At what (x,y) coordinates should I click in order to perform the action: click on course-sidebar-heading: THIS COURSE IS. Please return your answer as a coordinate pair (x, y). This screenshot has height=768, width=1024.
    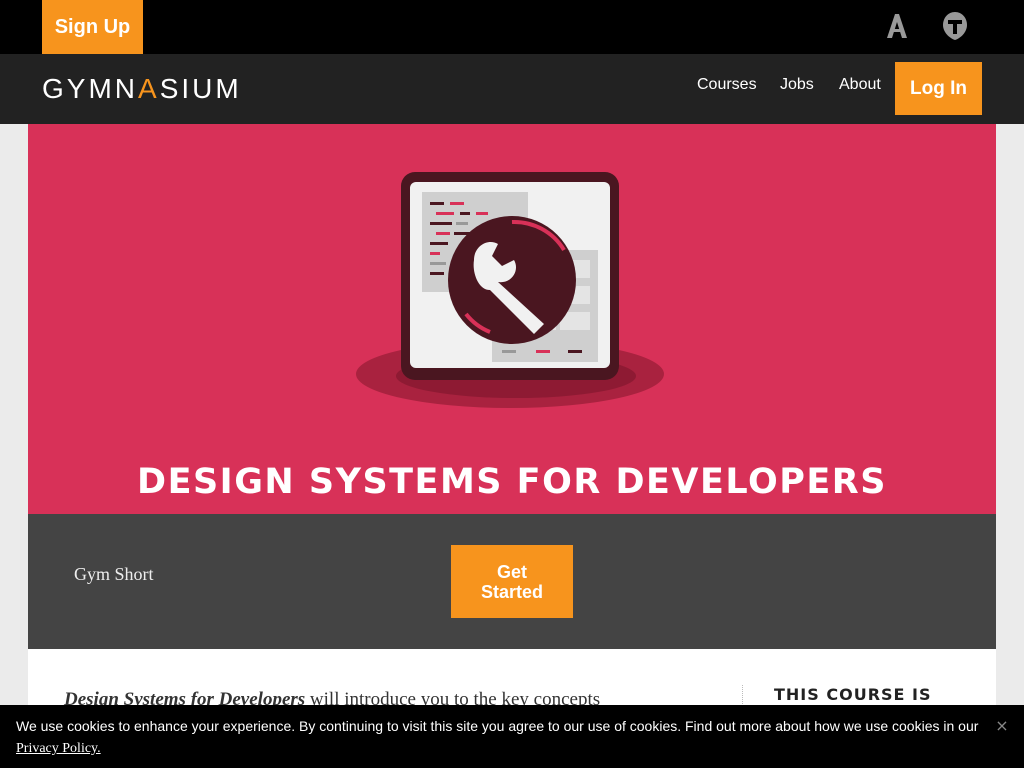
    Looking at the image, I should click on (853, 694).